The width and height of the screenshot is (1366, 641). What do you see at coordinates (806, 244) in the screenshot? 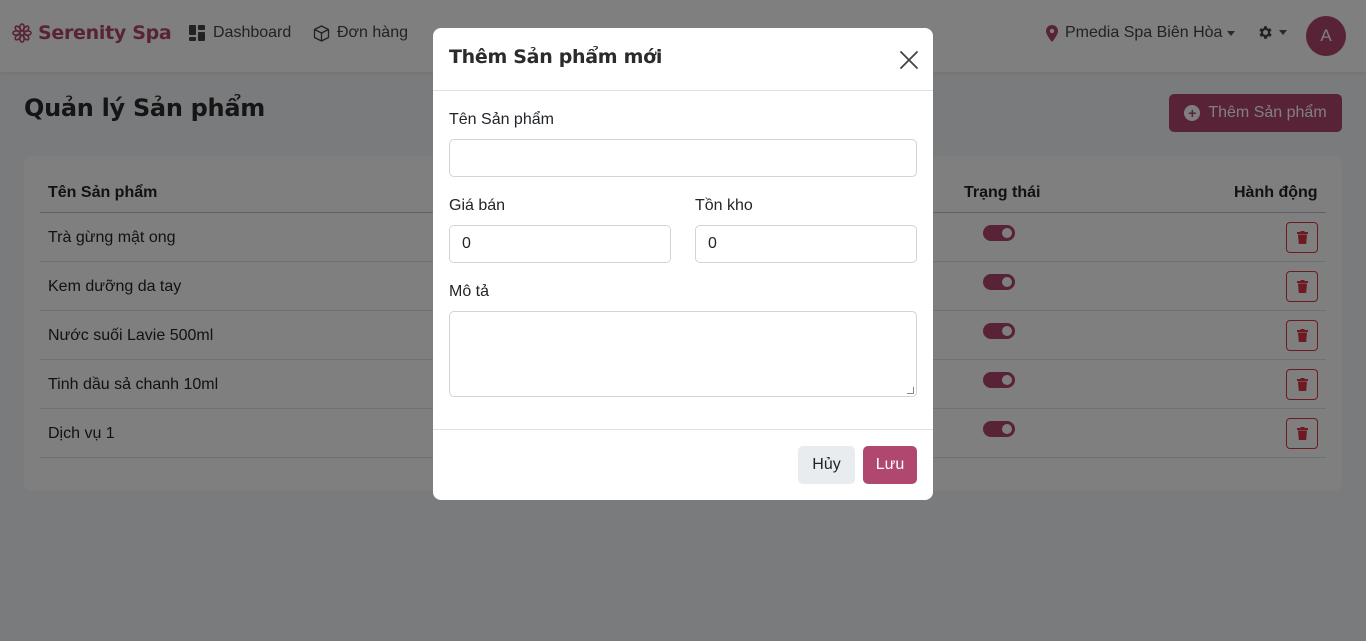
I see `stock-input: 0` at bounding box center [806, 244].